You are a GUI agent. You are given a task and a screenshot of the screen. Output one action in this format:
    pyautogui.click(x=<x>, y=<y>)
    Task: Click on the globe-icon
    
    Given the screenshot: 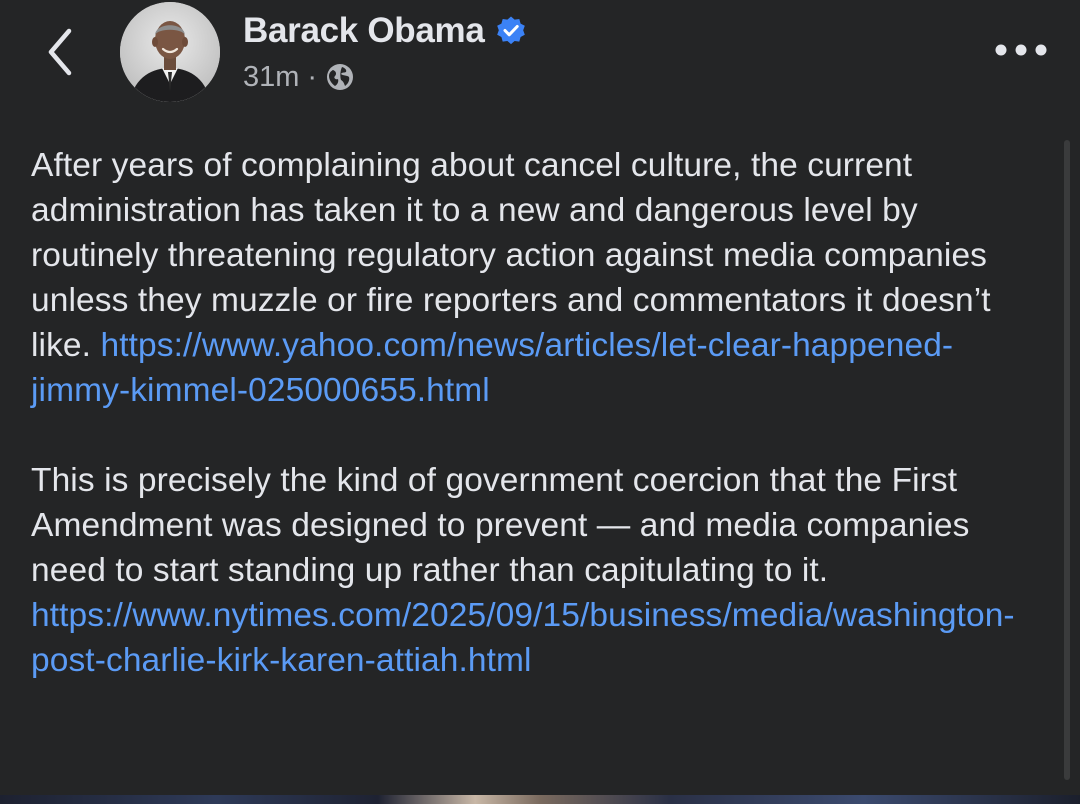 What is the action you would take?
    pyautogui.click(x=340, y=77)
    